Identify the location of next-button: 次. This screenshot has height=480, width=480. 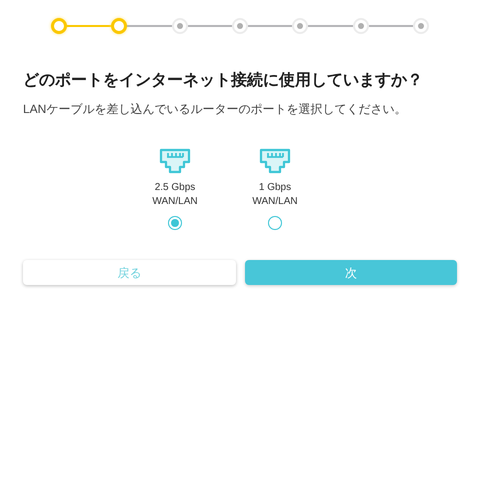
(350, 272).